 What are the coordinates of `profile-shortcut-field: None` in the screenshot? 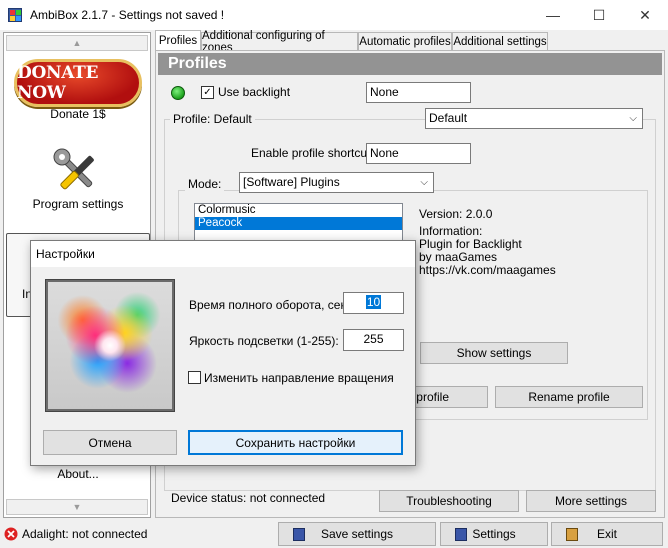 It's located at (418, 153).